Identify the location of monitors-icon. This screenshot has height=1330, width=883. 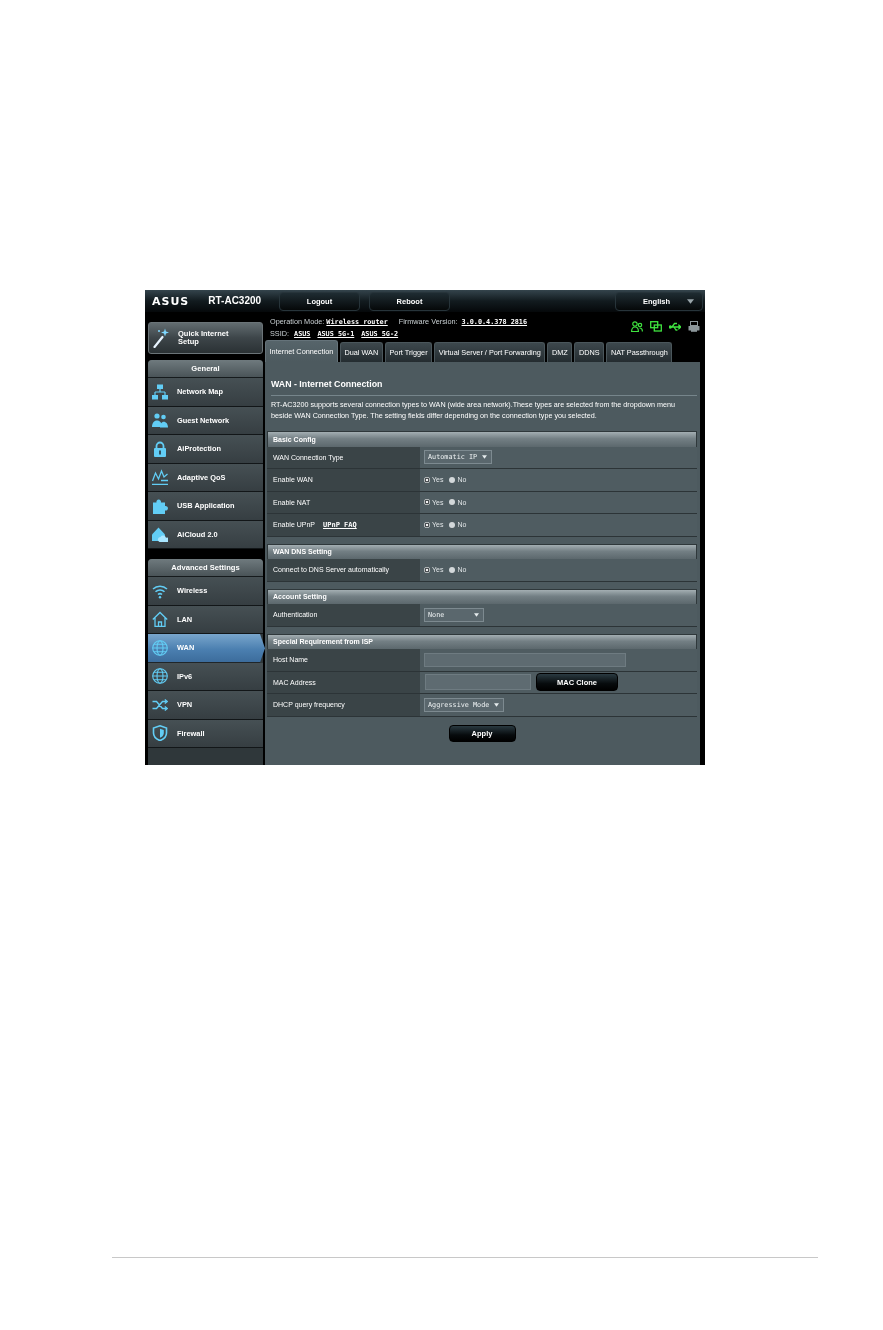
(656, 326).